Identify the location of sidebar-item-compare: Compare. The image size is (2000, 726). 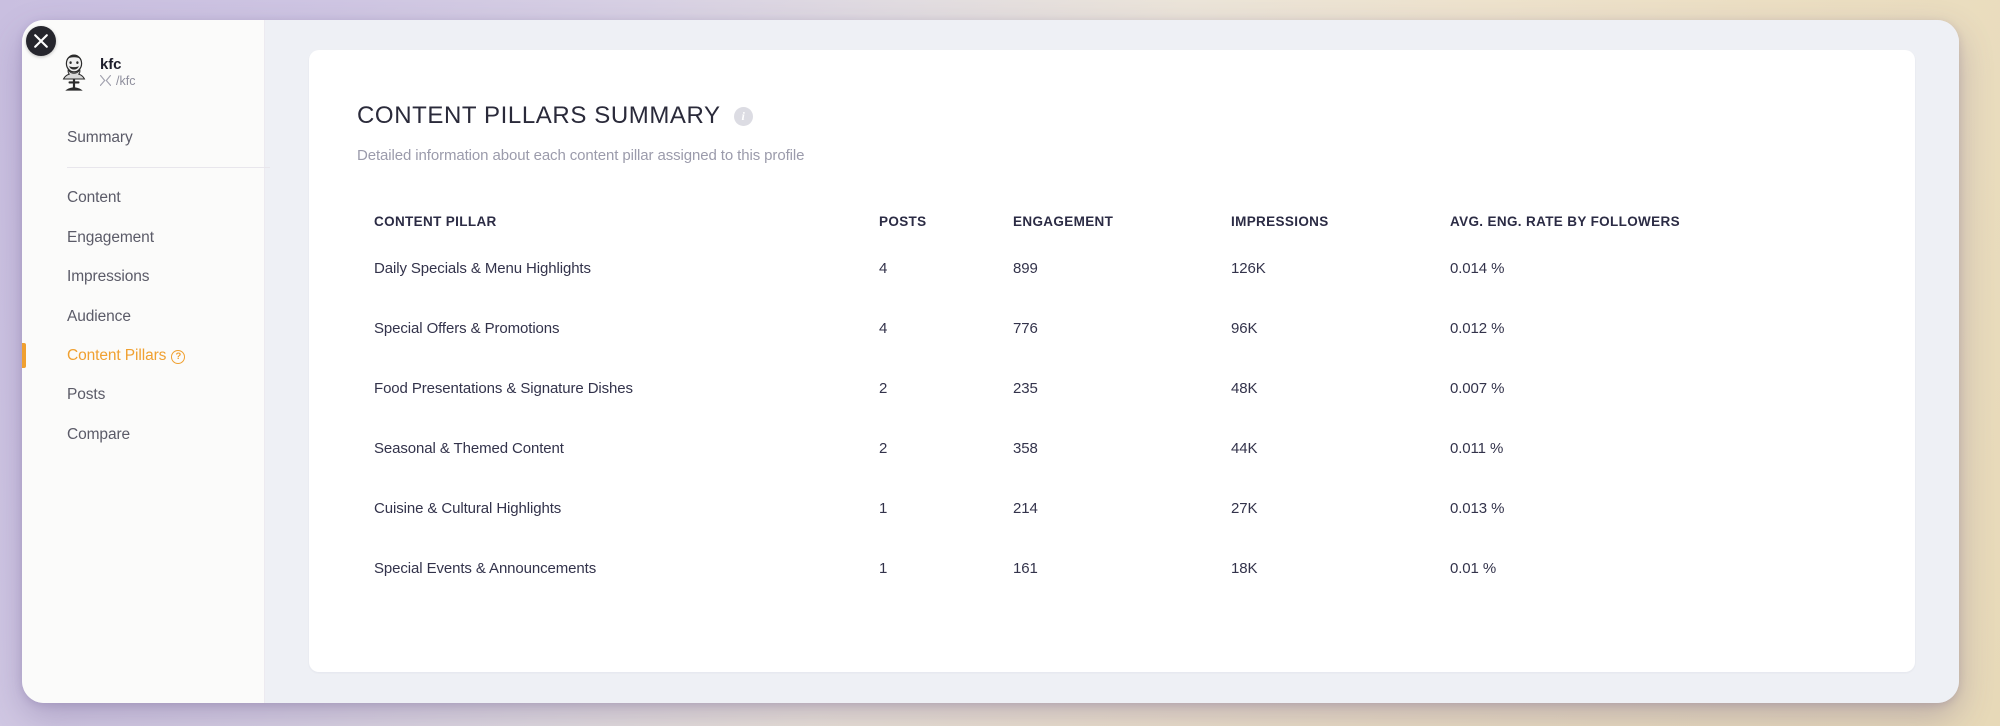
(143, 434).